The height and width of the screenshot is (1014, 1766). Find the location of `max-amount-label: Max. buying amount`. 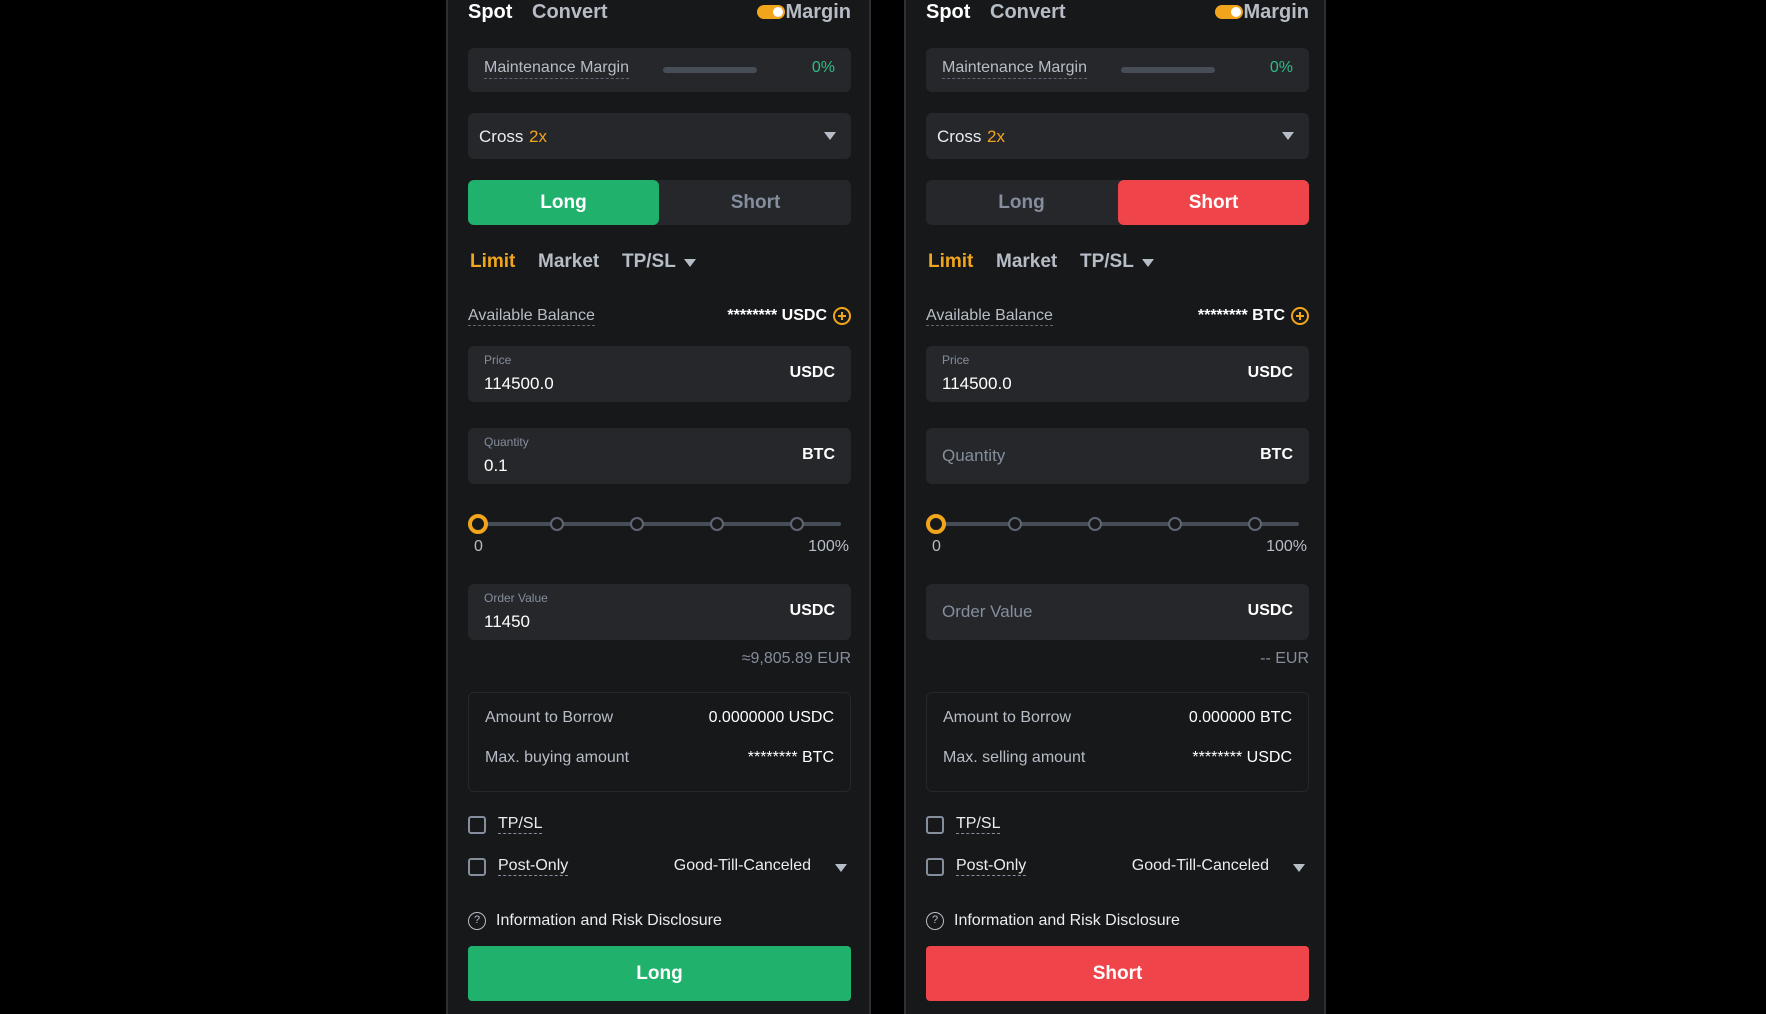

max-amount-label: Max. buying amount is located at coordinates (557, 757).